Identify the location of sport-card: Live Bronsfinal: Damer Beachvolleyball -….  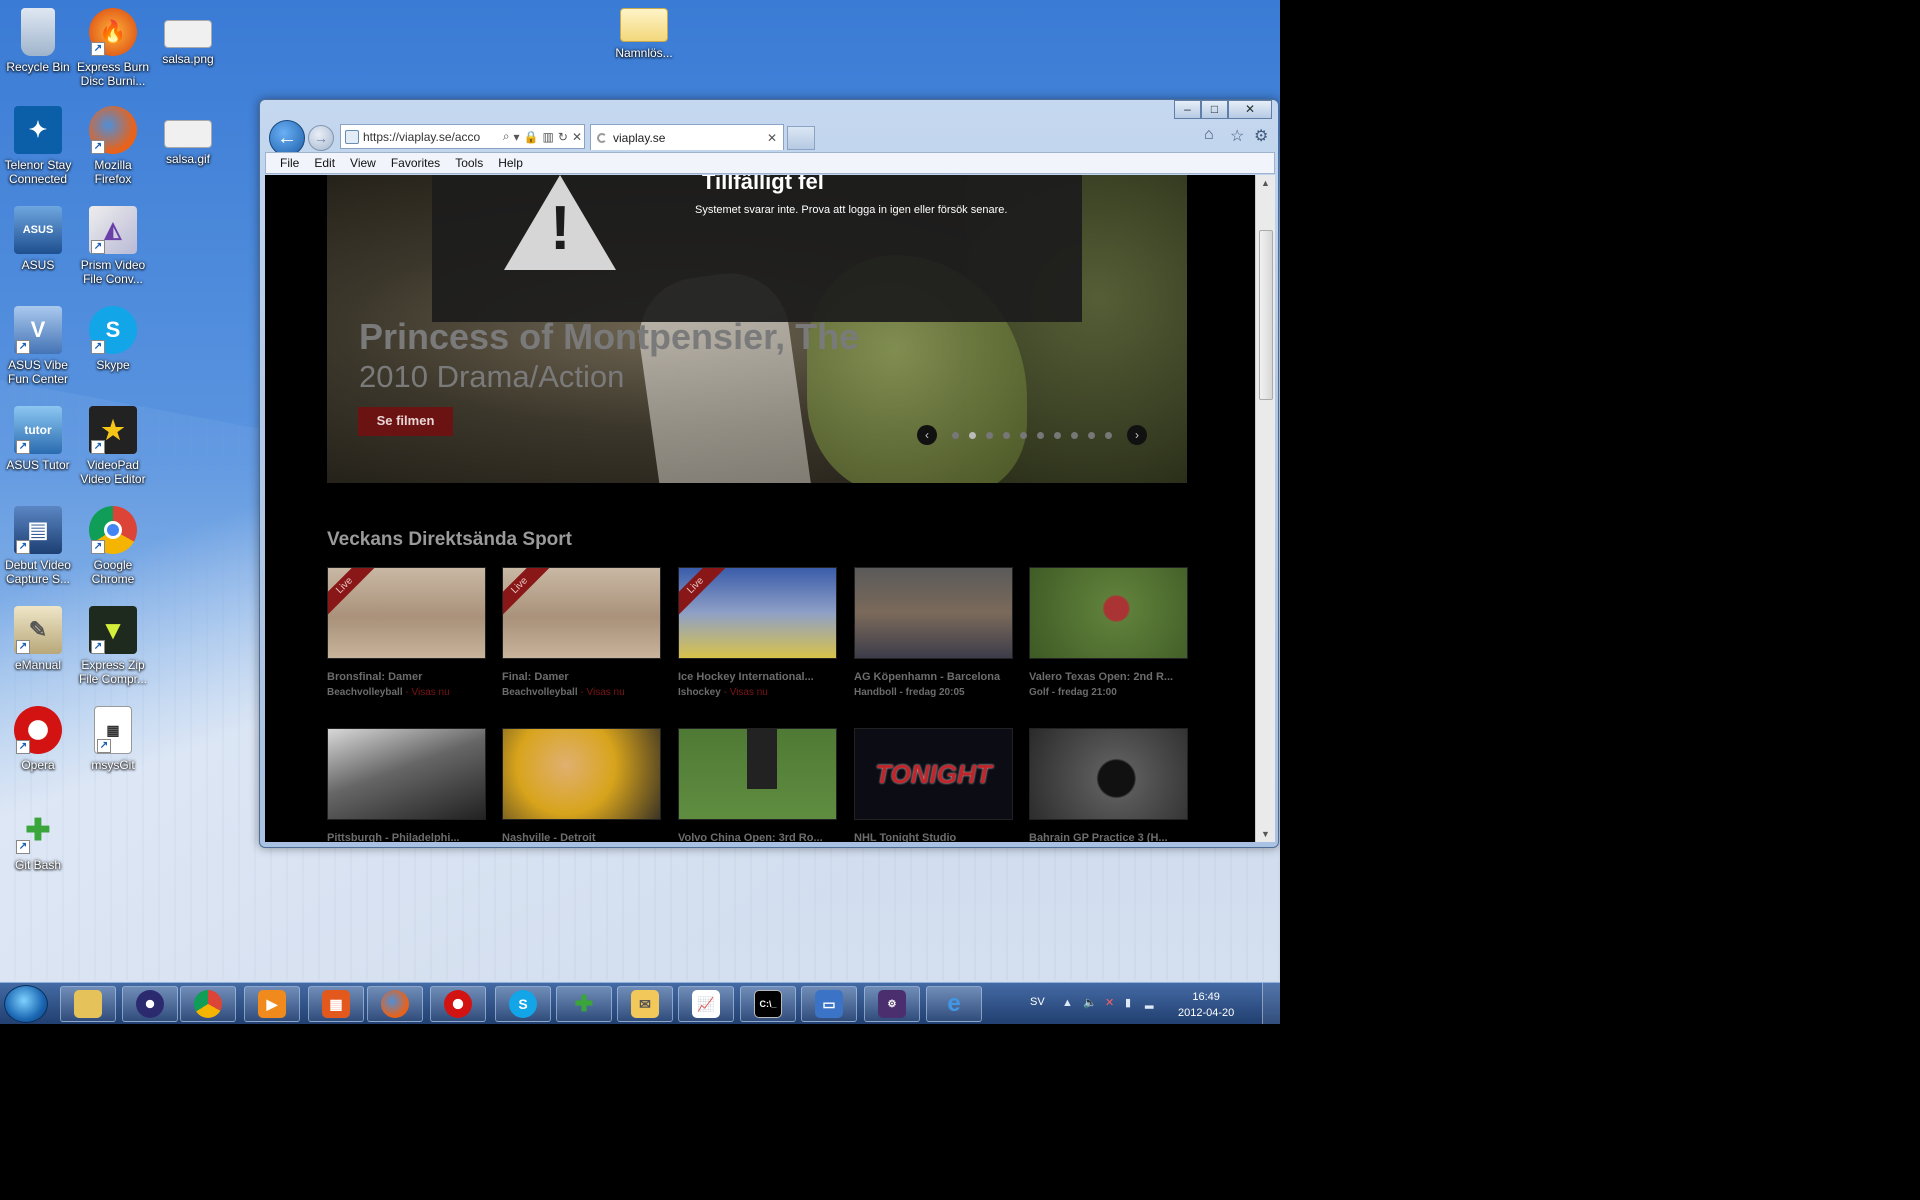
(406, 632).